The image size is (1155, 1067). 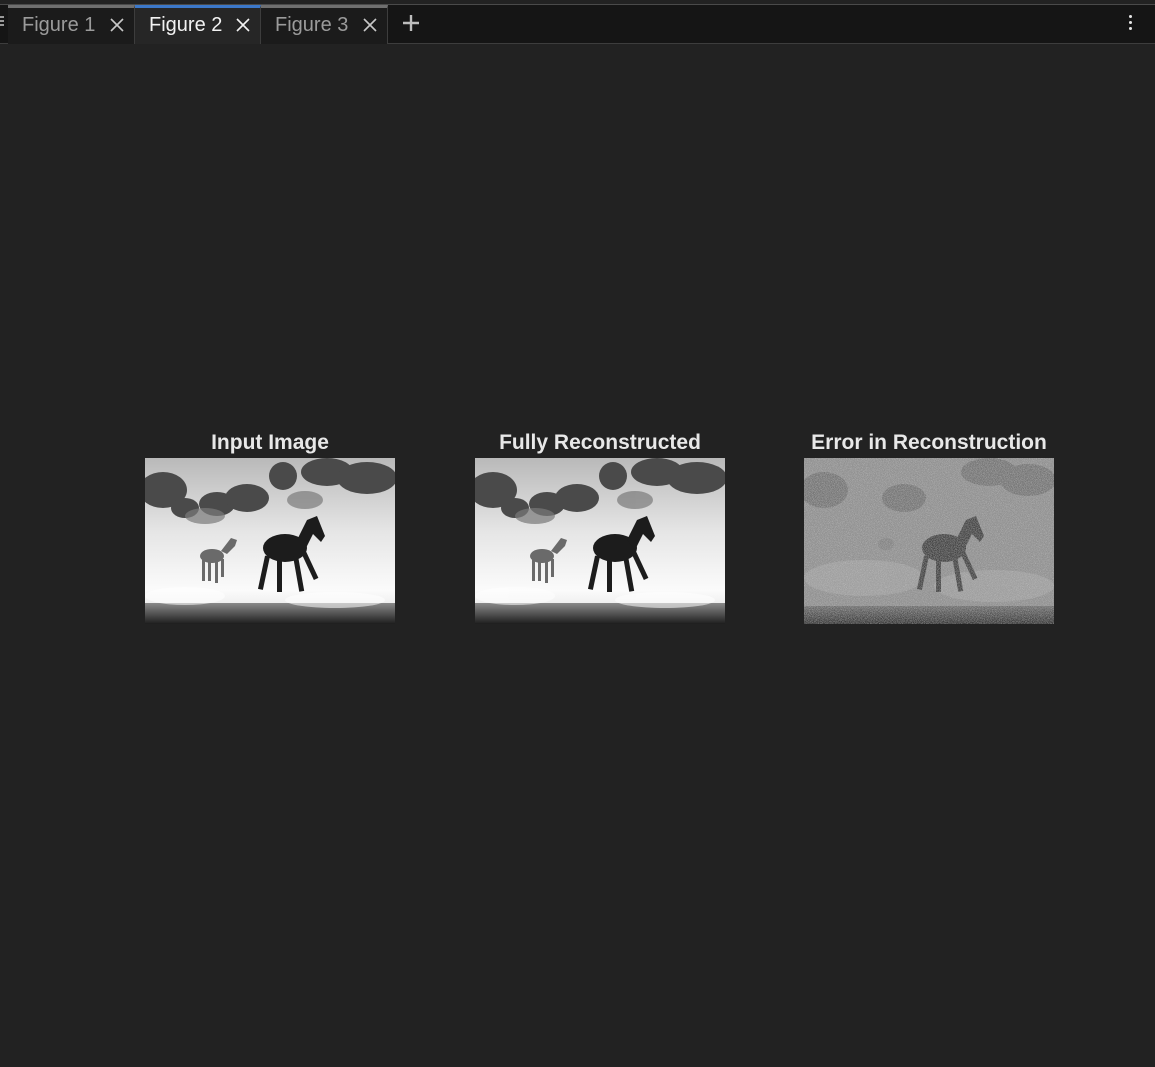 I want to click on tab-figure-1: Figure 1, so click(x=71, y=24).